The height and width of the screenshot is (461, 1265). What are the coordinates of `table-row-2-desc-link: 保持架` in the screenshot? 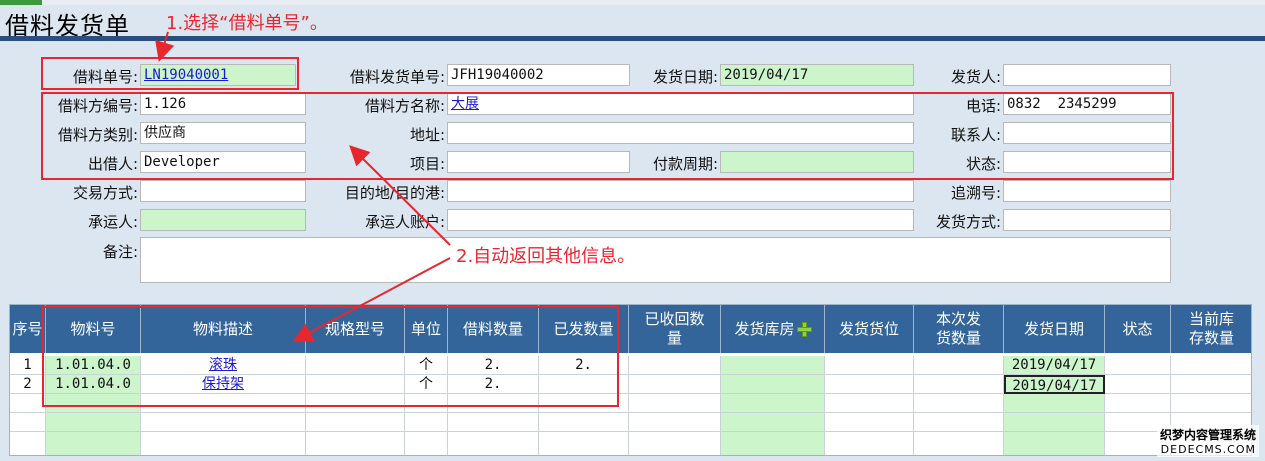 It's located at (223, 384).